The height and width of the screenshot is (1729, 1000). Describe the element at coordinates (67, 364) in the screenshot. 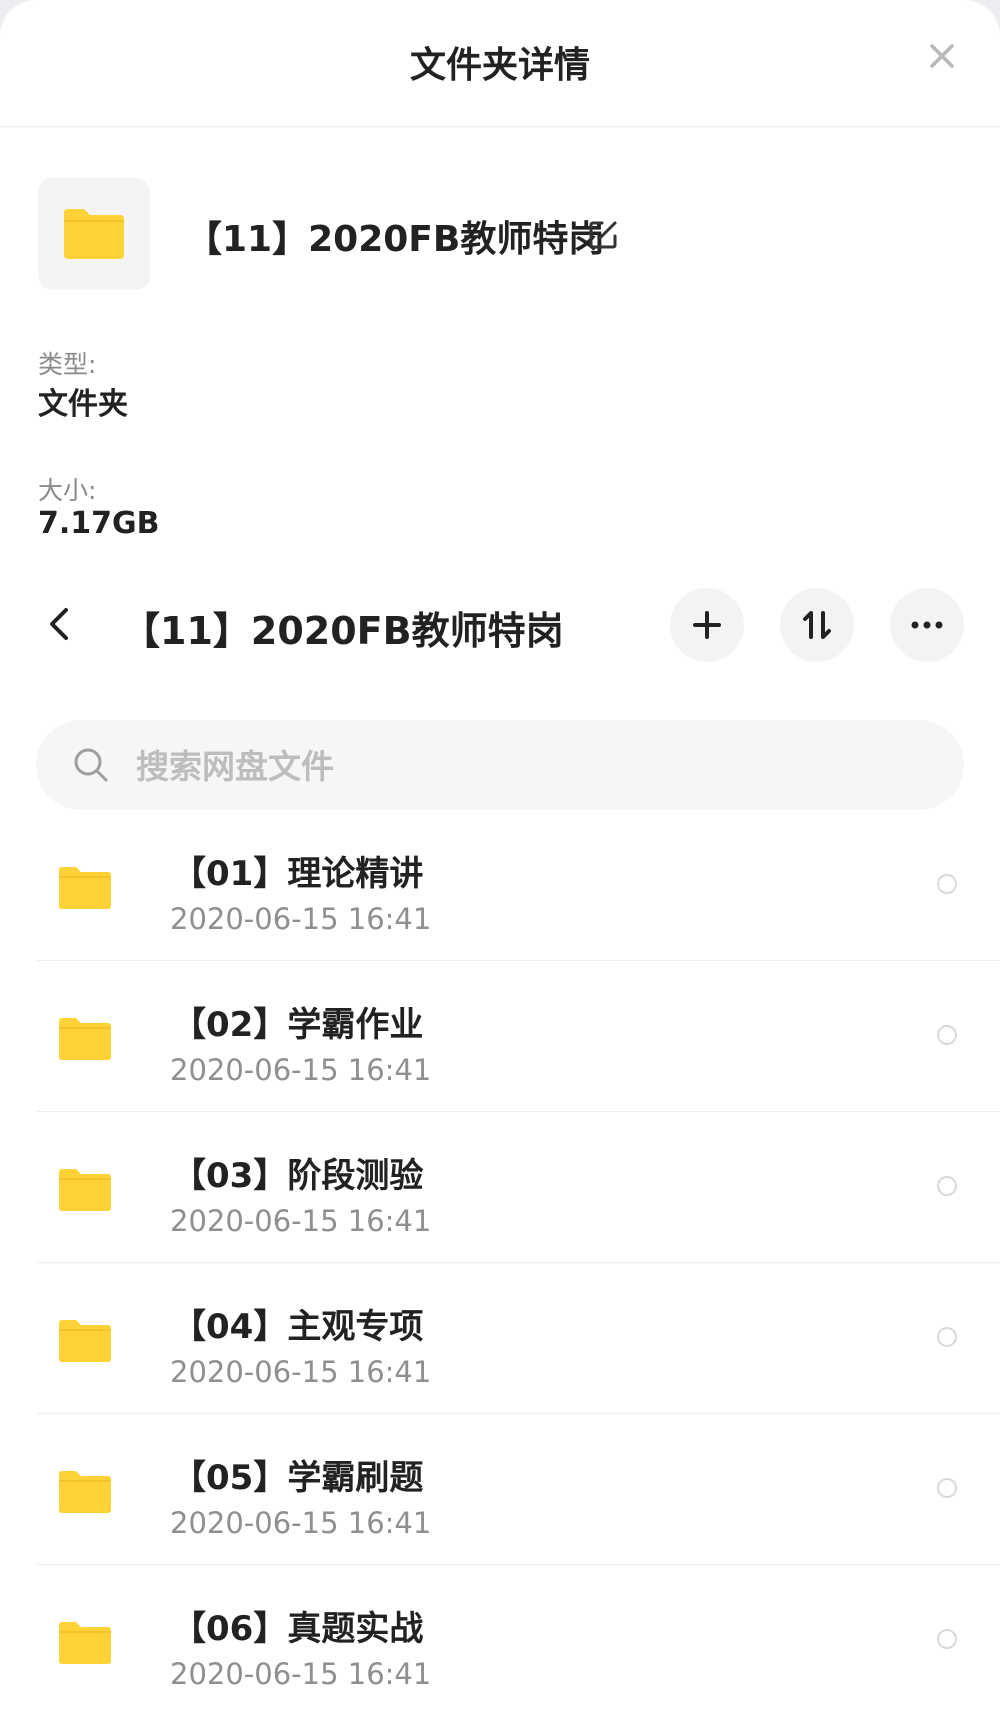

I see `type-label: 类型:` at that location.